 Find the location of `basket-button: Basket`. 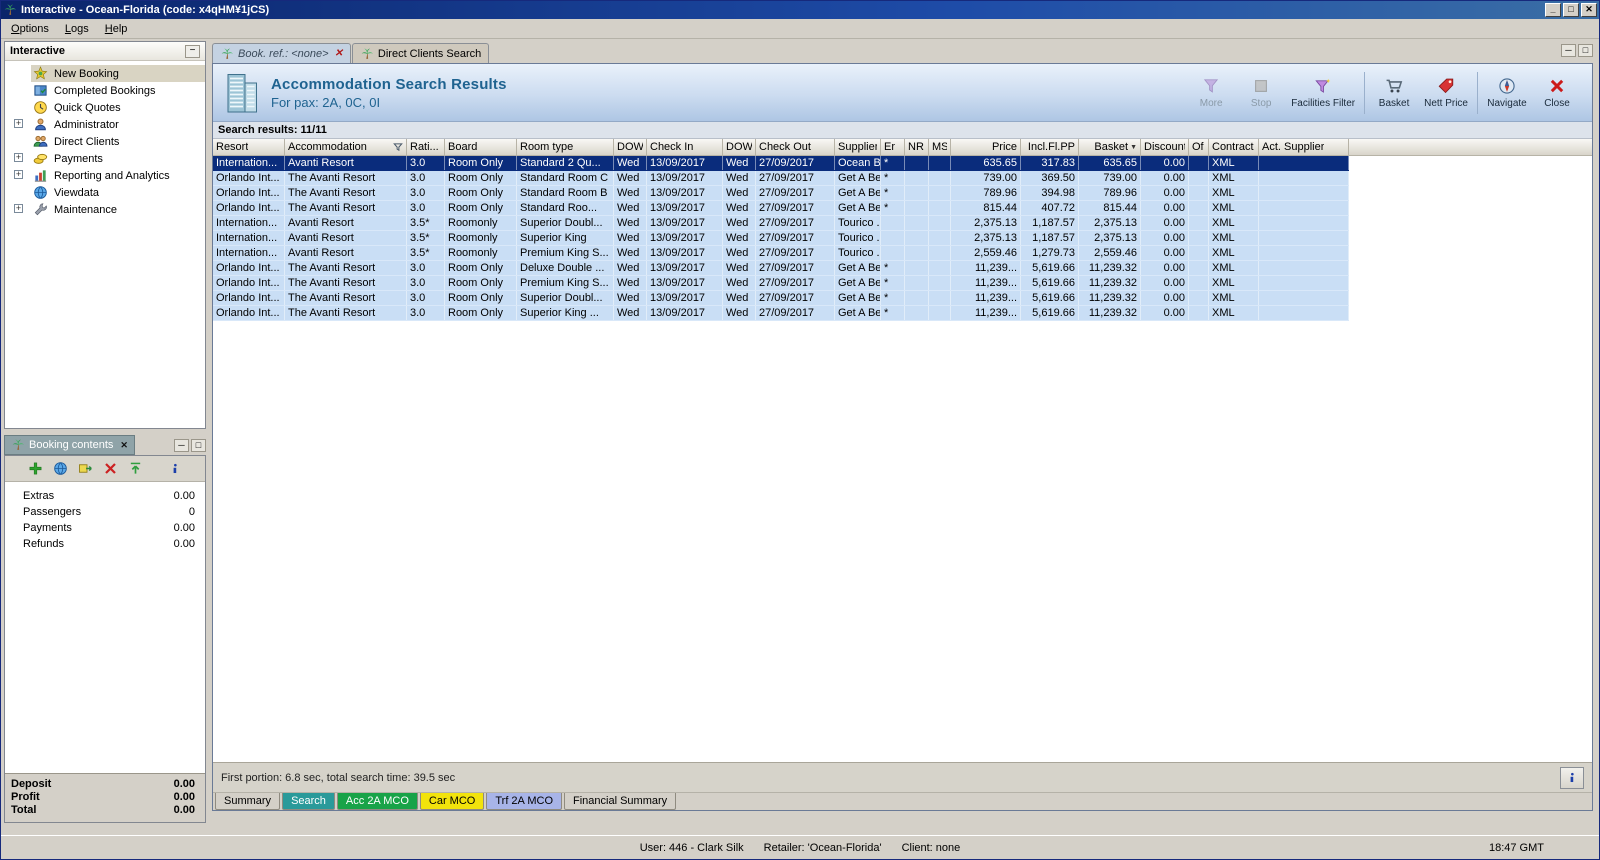

basket-button: Basket is located at coordinates (1394, 93).